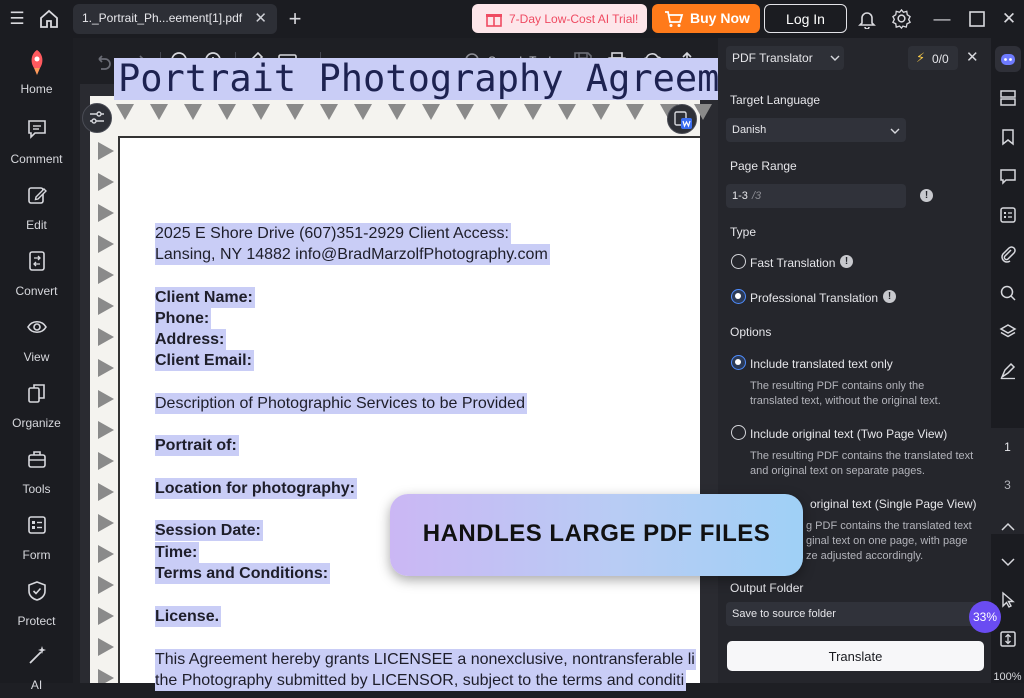  Describe the element at coordinates (36, 604) in the screenshot. I see `sidebar-item-protect: Protect` at that location.